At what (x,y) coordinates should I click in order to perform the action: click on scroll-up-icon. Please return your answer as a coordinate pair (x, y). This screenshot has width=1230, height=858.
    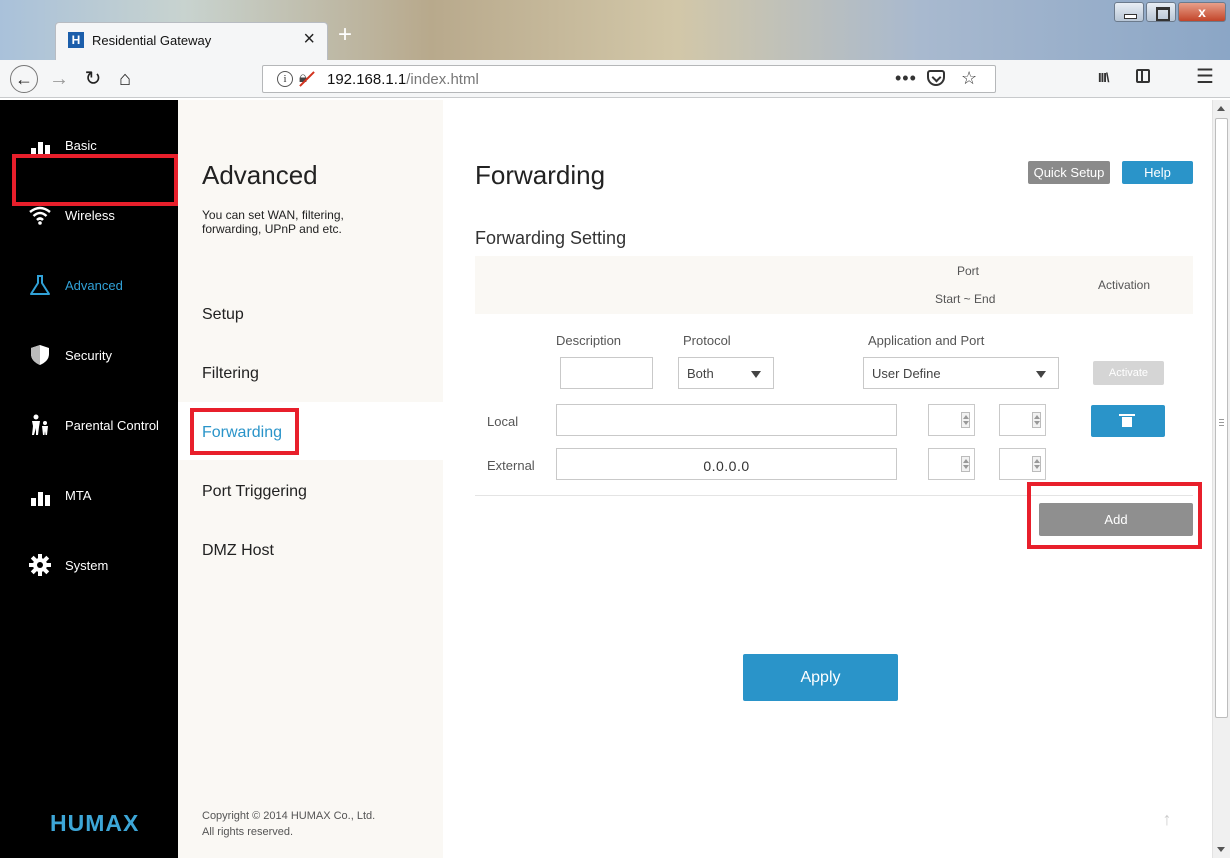
    Looking at the image, I should click on (1221, 108).